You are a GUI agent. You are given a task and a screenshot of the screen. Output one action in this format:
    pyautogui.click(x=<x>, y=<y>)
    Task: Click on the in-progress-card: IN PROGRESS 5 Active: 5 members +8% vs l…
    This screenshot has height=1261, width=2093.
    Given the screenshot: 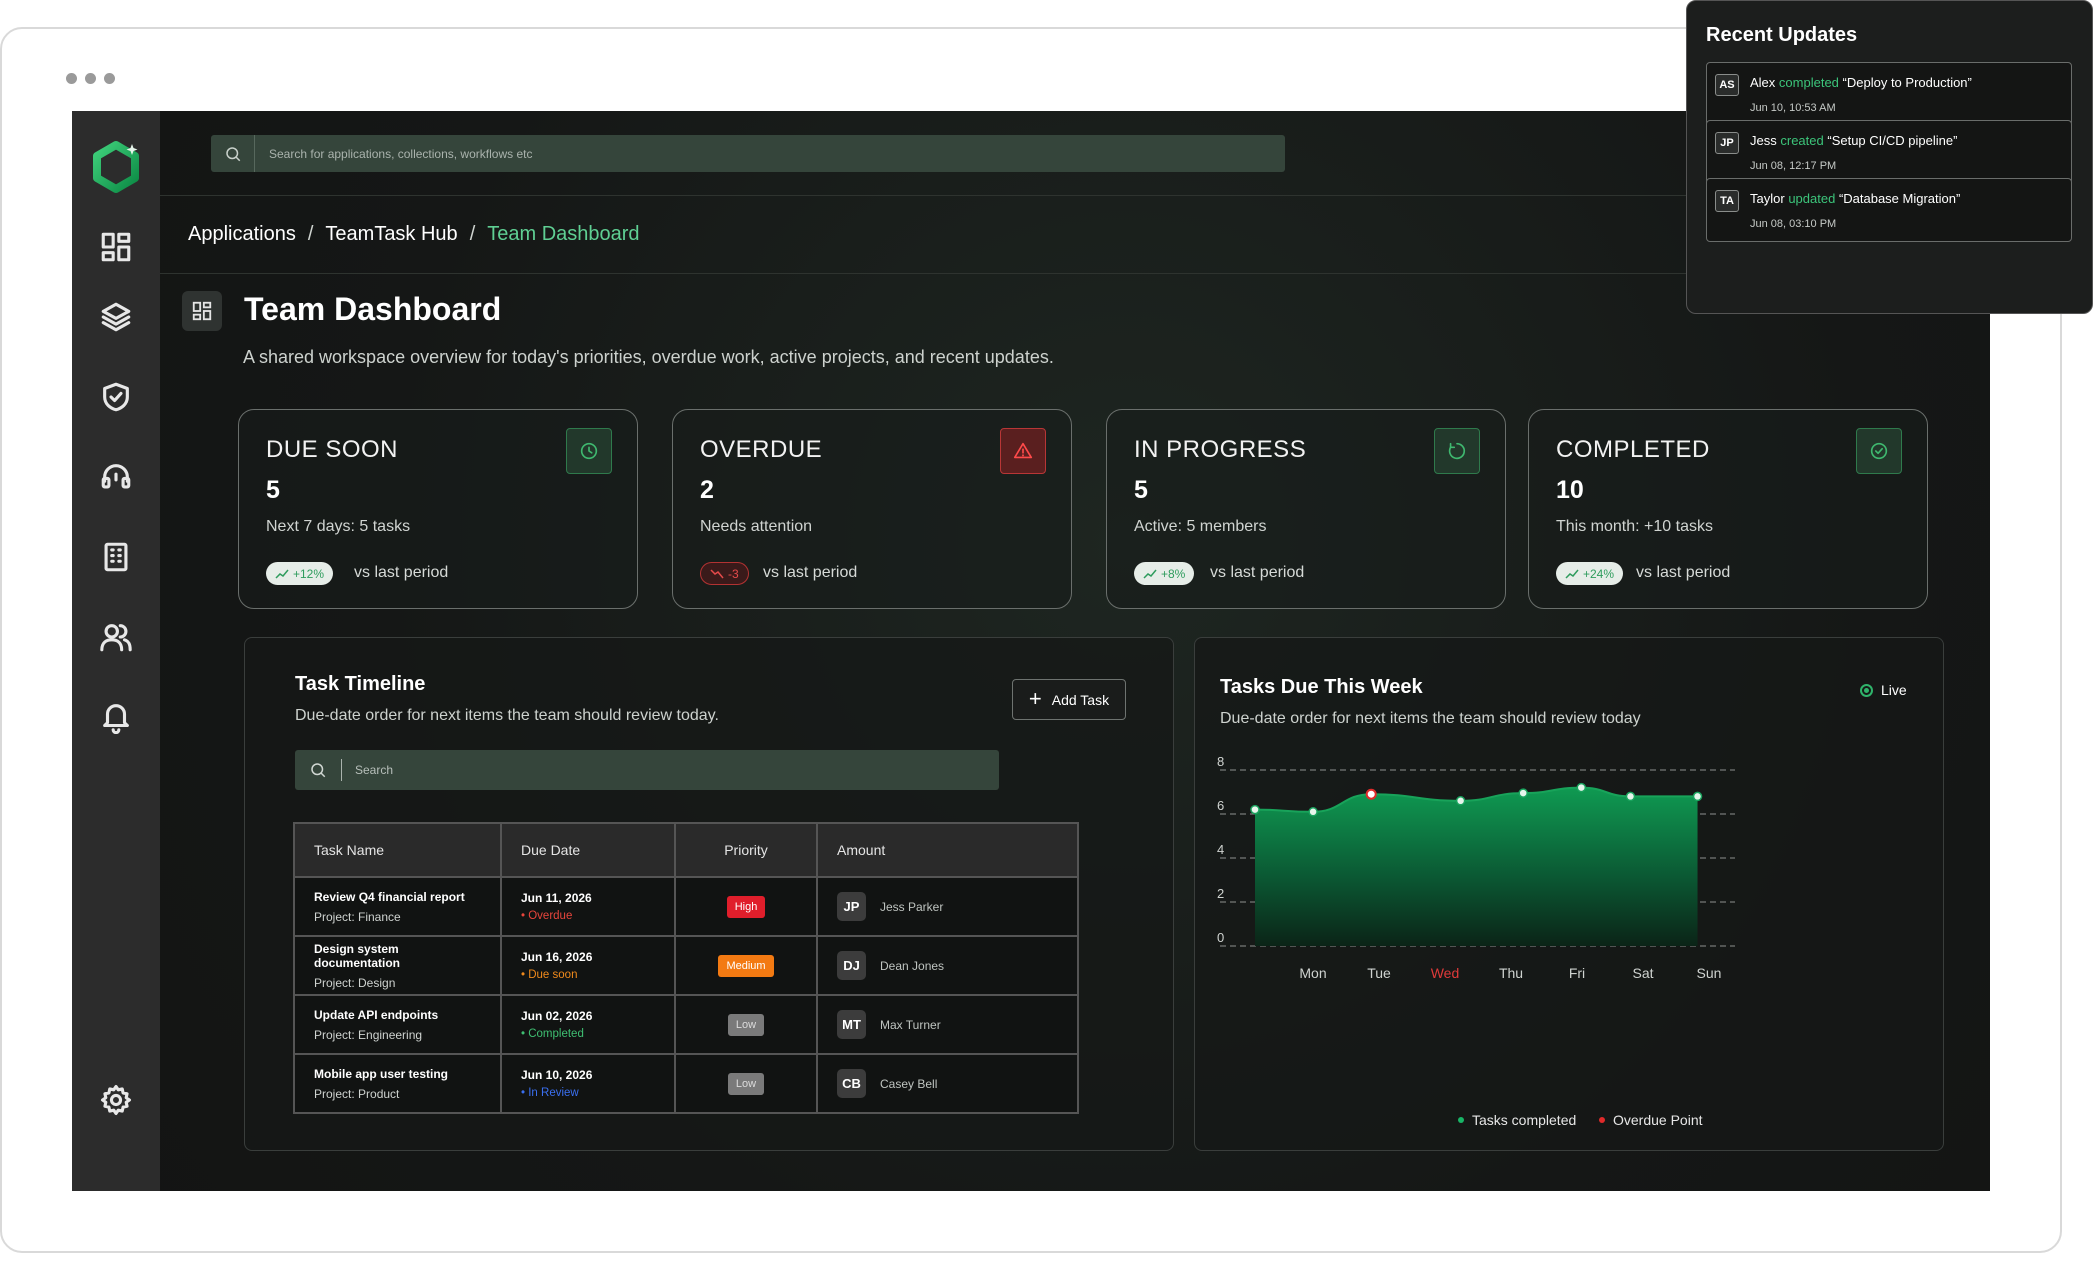 What is the action you would take?
    pyautogui.click(x=1306, y=509)
    